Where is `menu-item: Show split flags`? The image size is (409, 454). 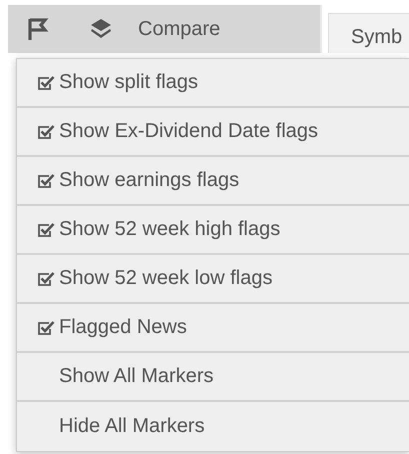
menu-item: Show split flags is located at coordinates (213, 83).